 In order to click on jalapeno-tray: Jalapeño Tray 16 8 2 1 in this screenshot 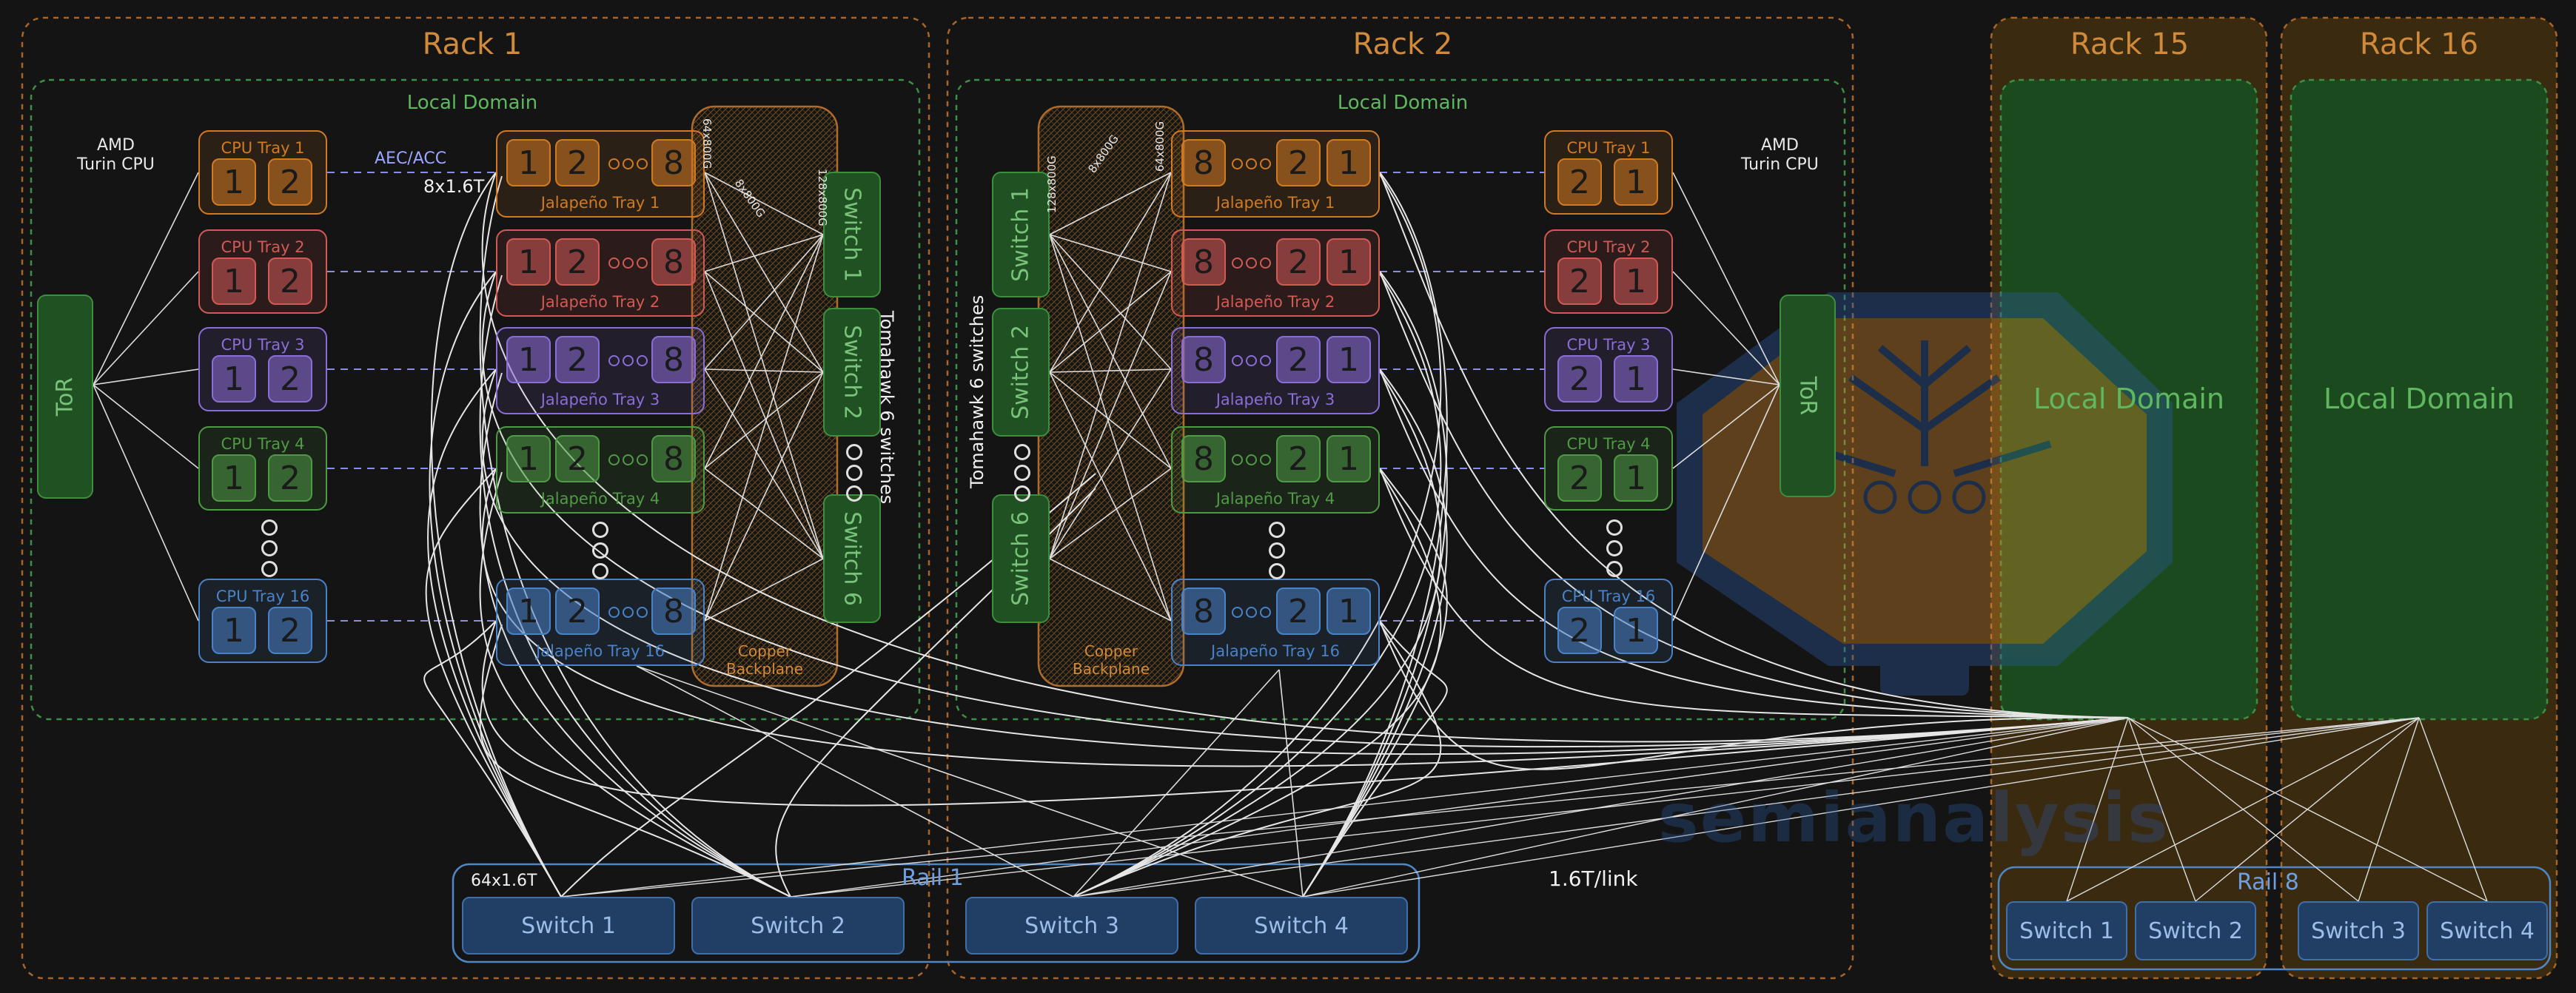, I will do `click(1275, 622)`.